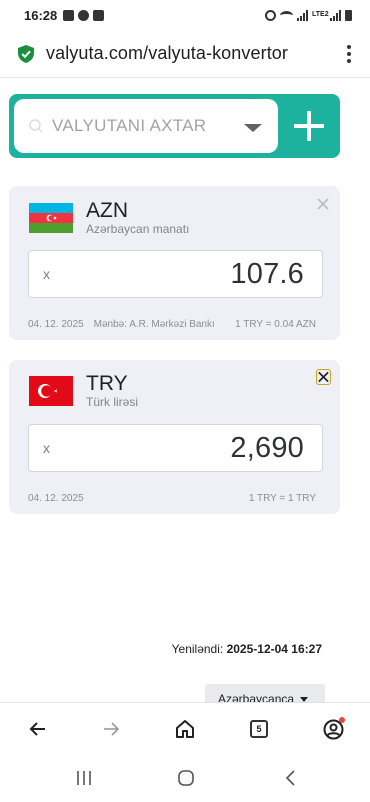 This screenshot has height=802, width=370. Describe the element at coordinates (342, 720) in the screenshot. I see `notification-dot` at that location.